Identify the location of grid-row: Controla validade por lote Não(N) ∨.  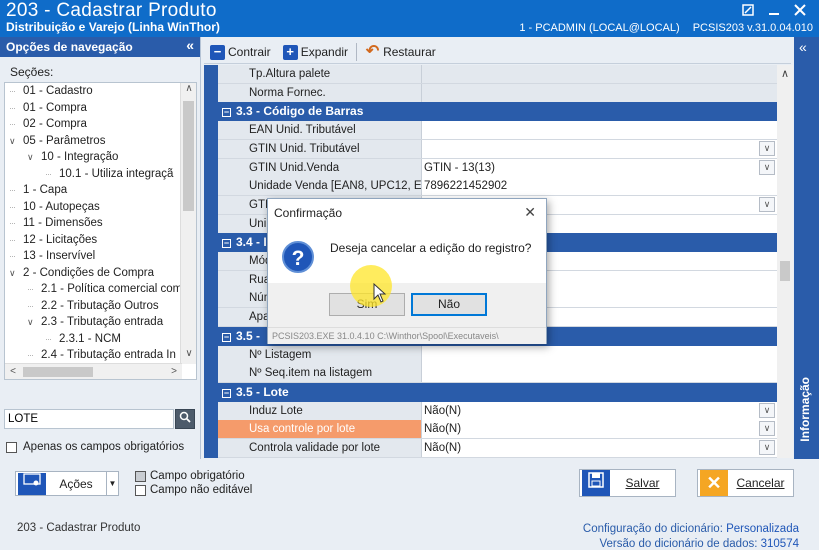
(497, 448).